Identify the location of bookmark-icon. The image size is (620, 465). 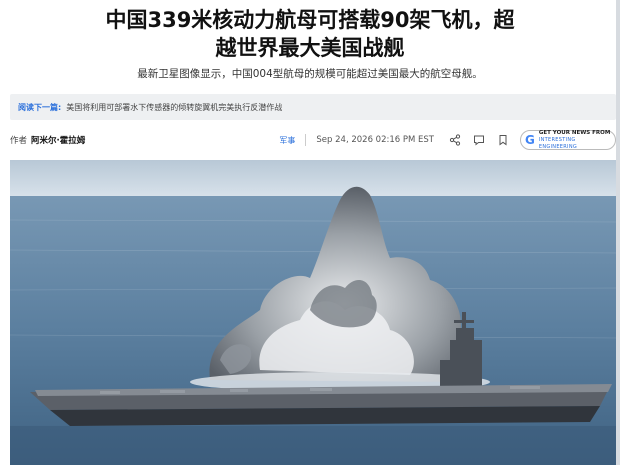
(503, 140).